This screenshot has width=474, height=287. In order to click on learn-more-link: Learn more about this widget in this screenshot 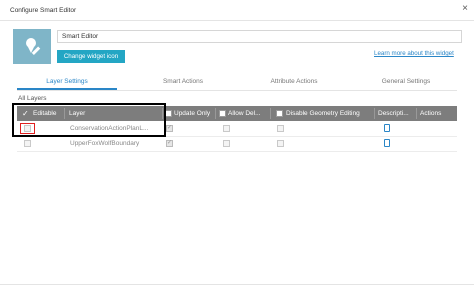, I will do `click(414, 53)`.